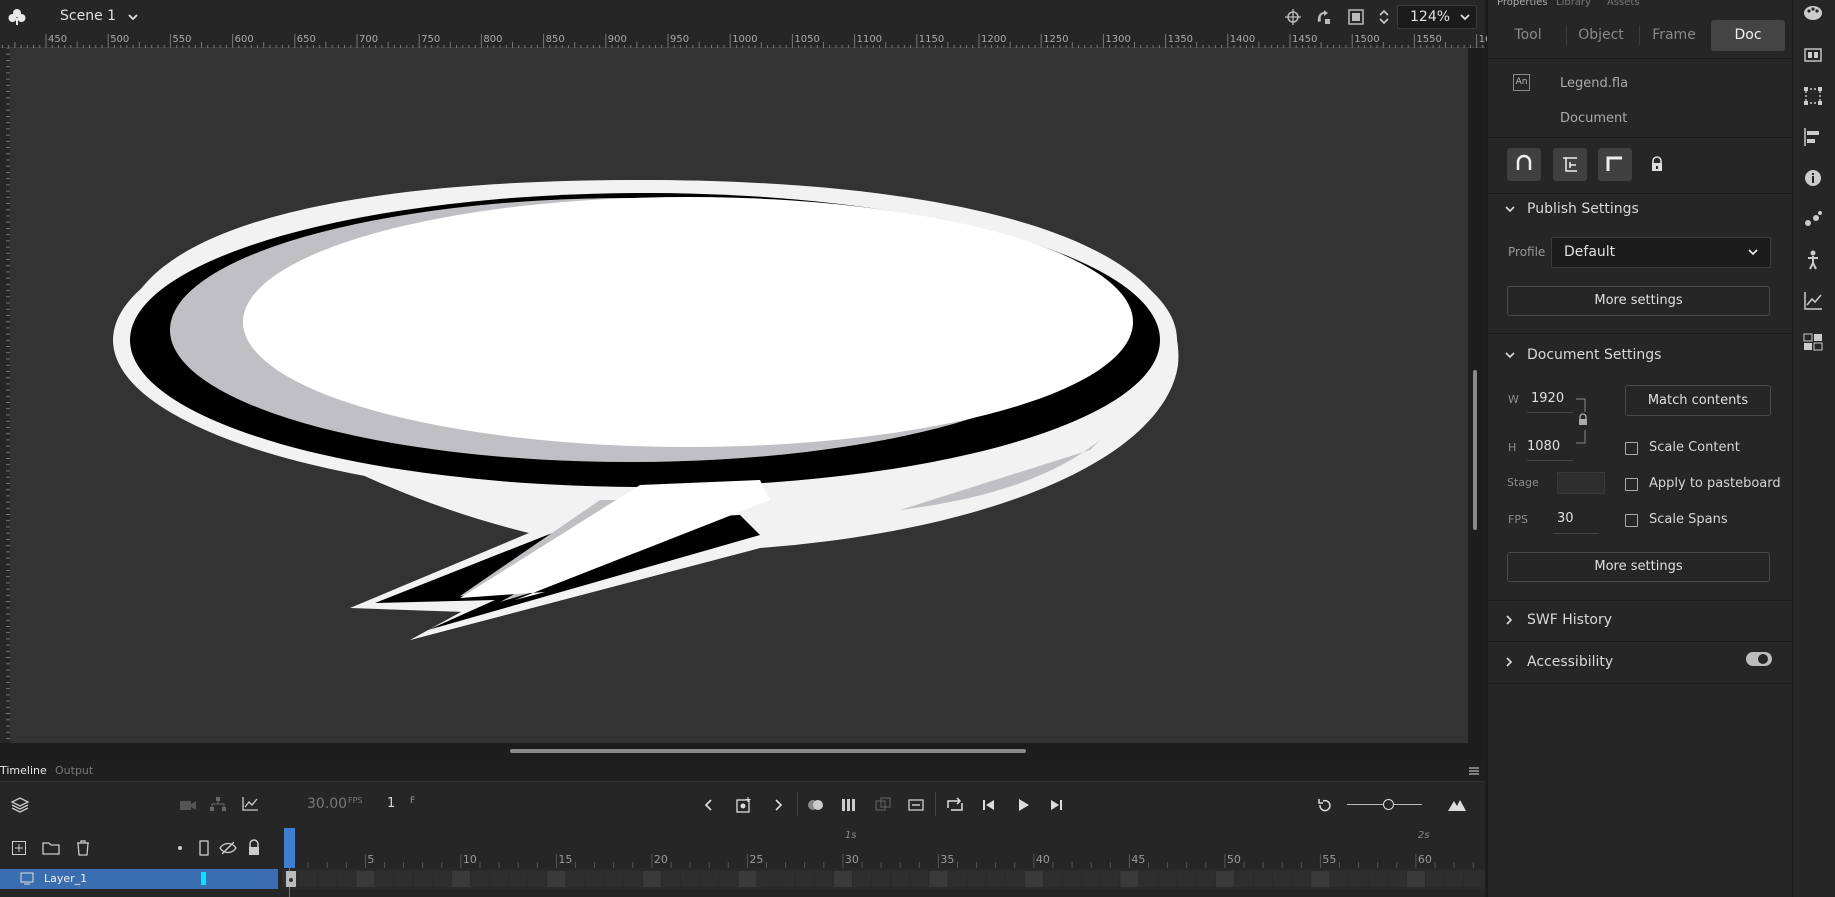  What do you see at coordinates (203, 878) in the screenshot?
I see `layer-color-swatch` at bounding box center [203, 878].